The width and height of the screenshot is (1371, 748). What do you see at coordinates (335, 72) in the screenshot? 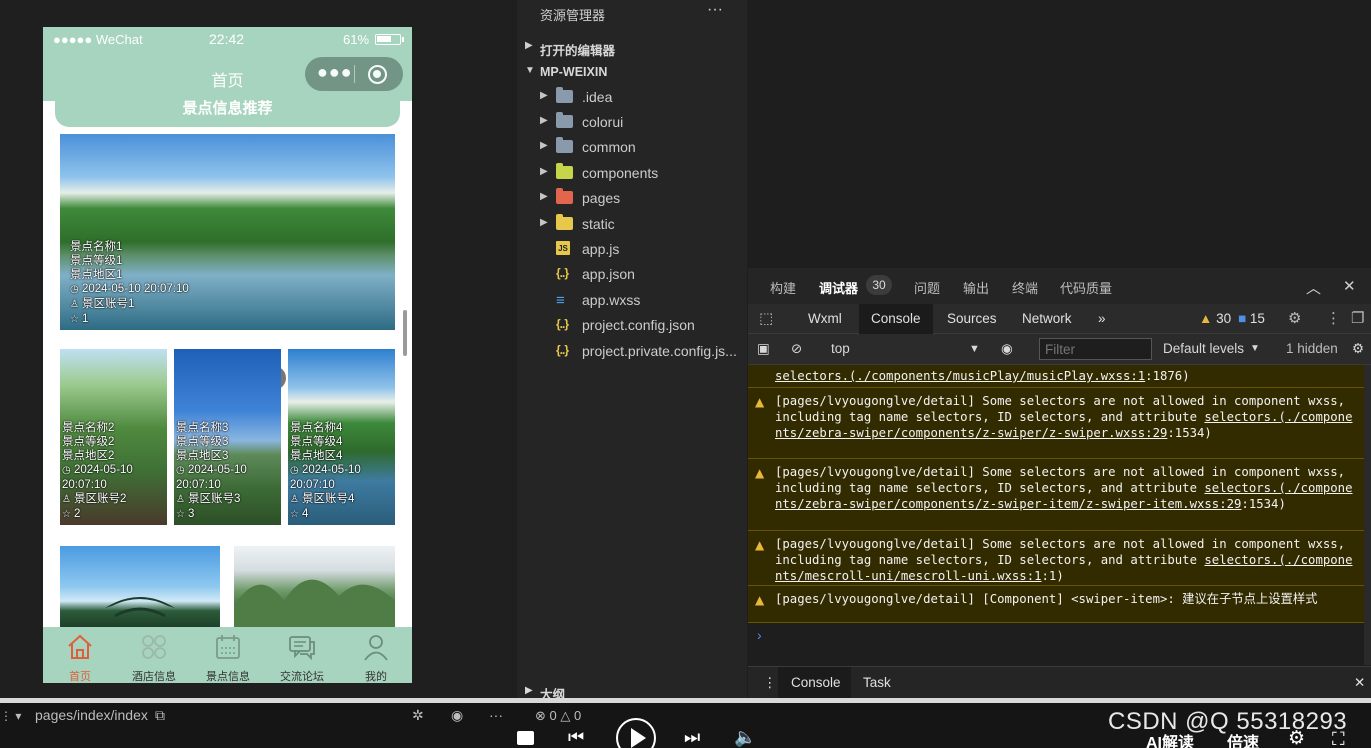
I see `more-icon: ●●●` at bounding box center [335, 72].